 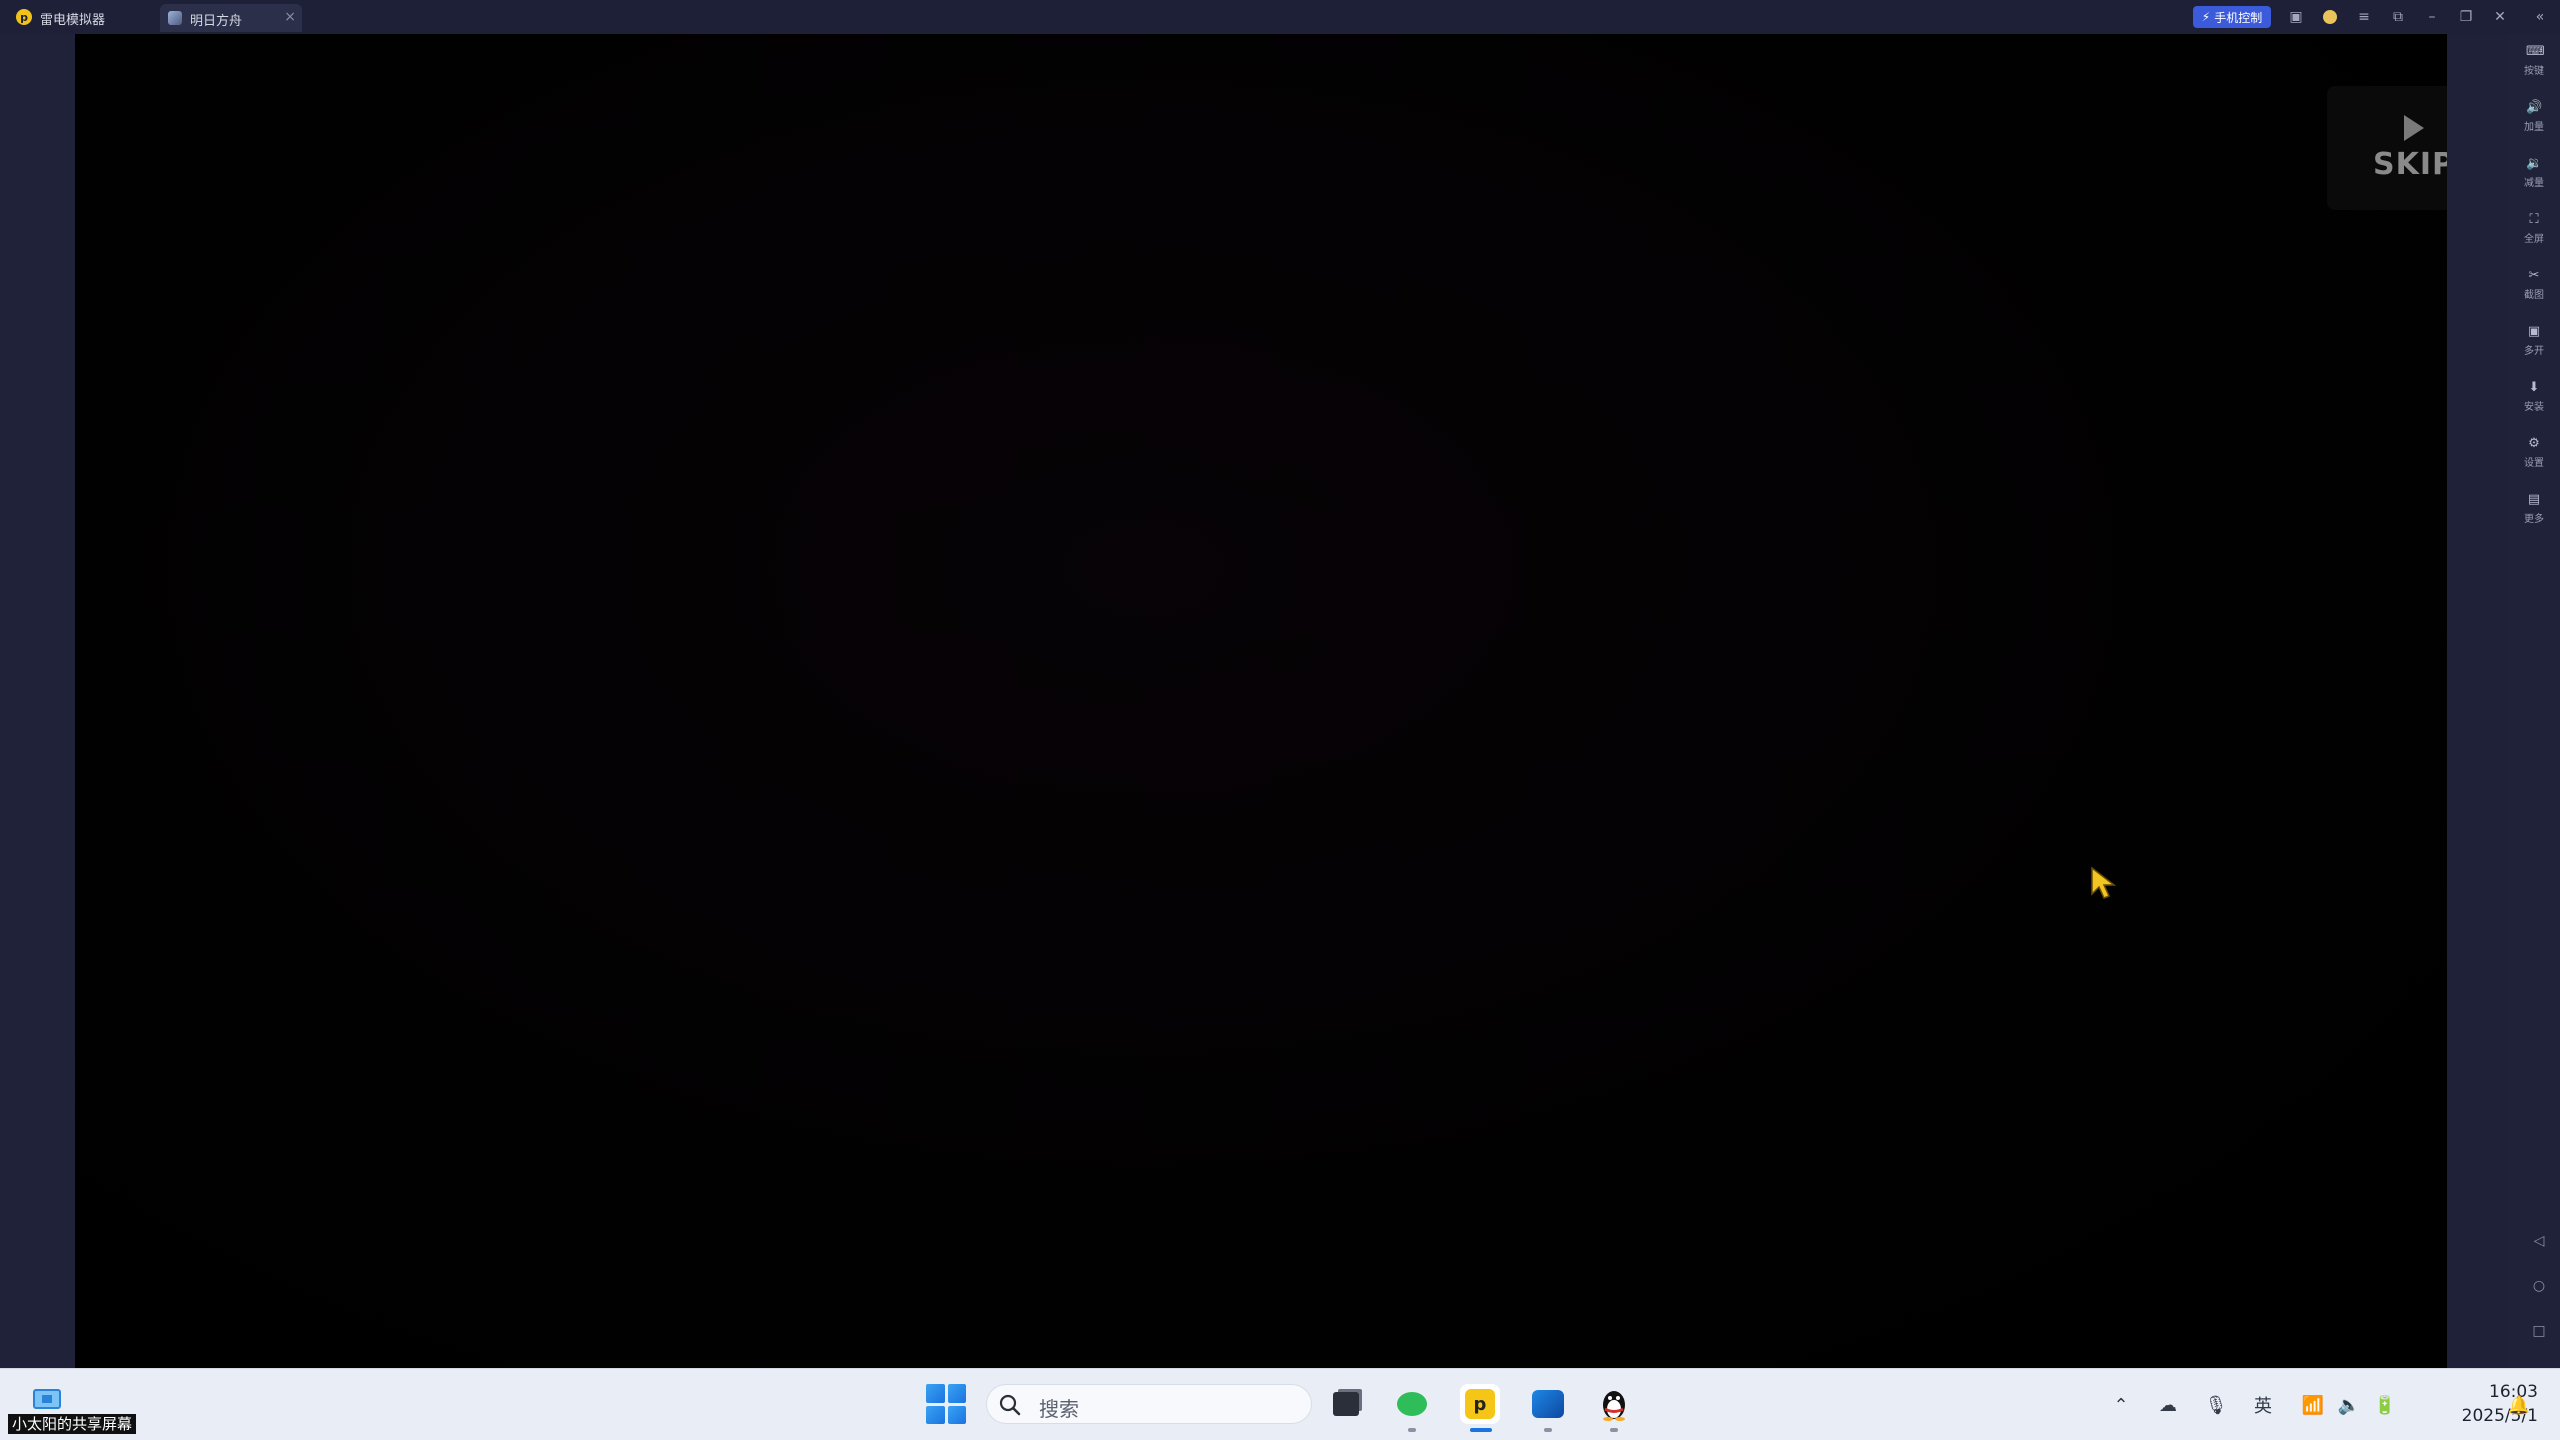 What do you see at coordinates (2385, 1405) in the screenshot?
I see `battery-icon: 🔋` at bounding box center [2385, 1405].